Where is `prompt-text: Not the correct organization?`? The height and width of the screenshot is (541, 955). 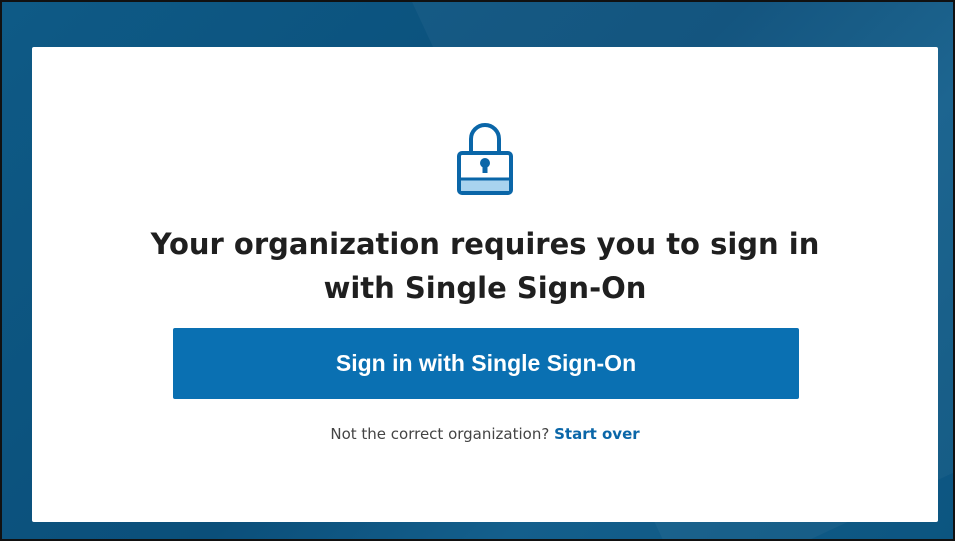 prompt-text: Not the correct organization? is located at coordinates (440, 434).